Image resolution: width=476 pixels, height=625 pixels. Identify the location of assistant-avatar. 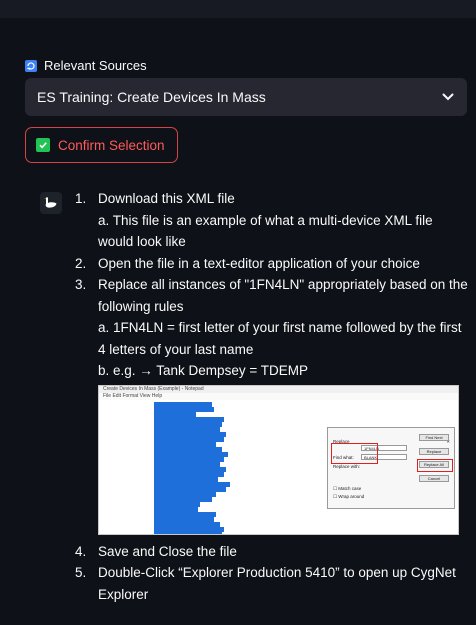
(51, 203).